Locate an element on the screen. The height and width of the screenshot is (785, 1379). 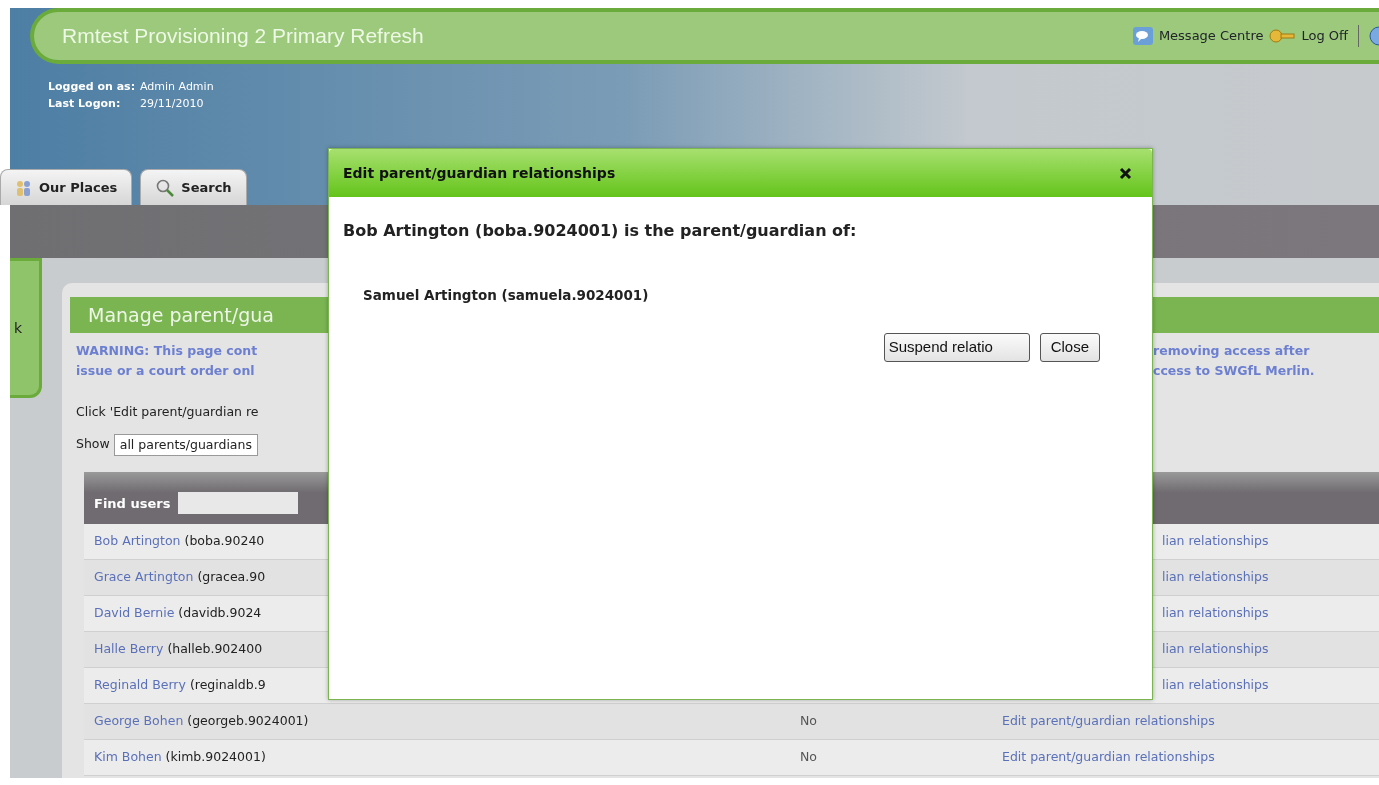
logon-value: 29/11/2010 is located at coordinates (172, 104).